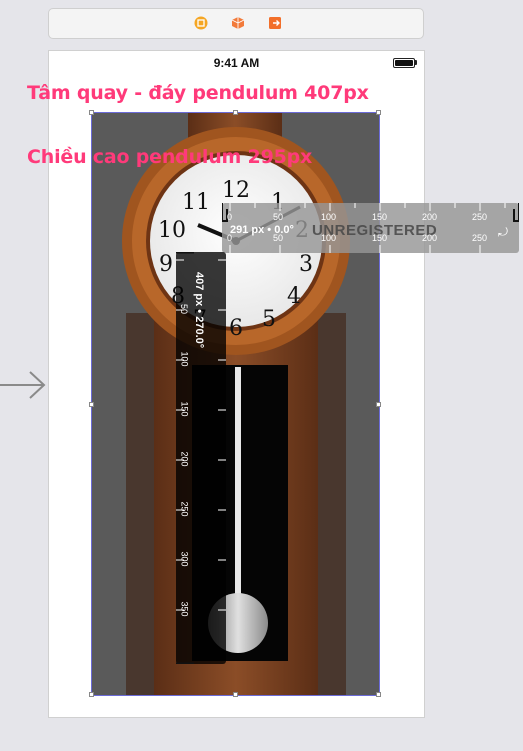 Image resolution: width=523 pixels, height=751 pixels. What do you see at coordinates (170, 157) in the screenshot?
I see `annotation-pendulum-height: Chiều cao pendulum 295px` at bounding box center [170, 157].